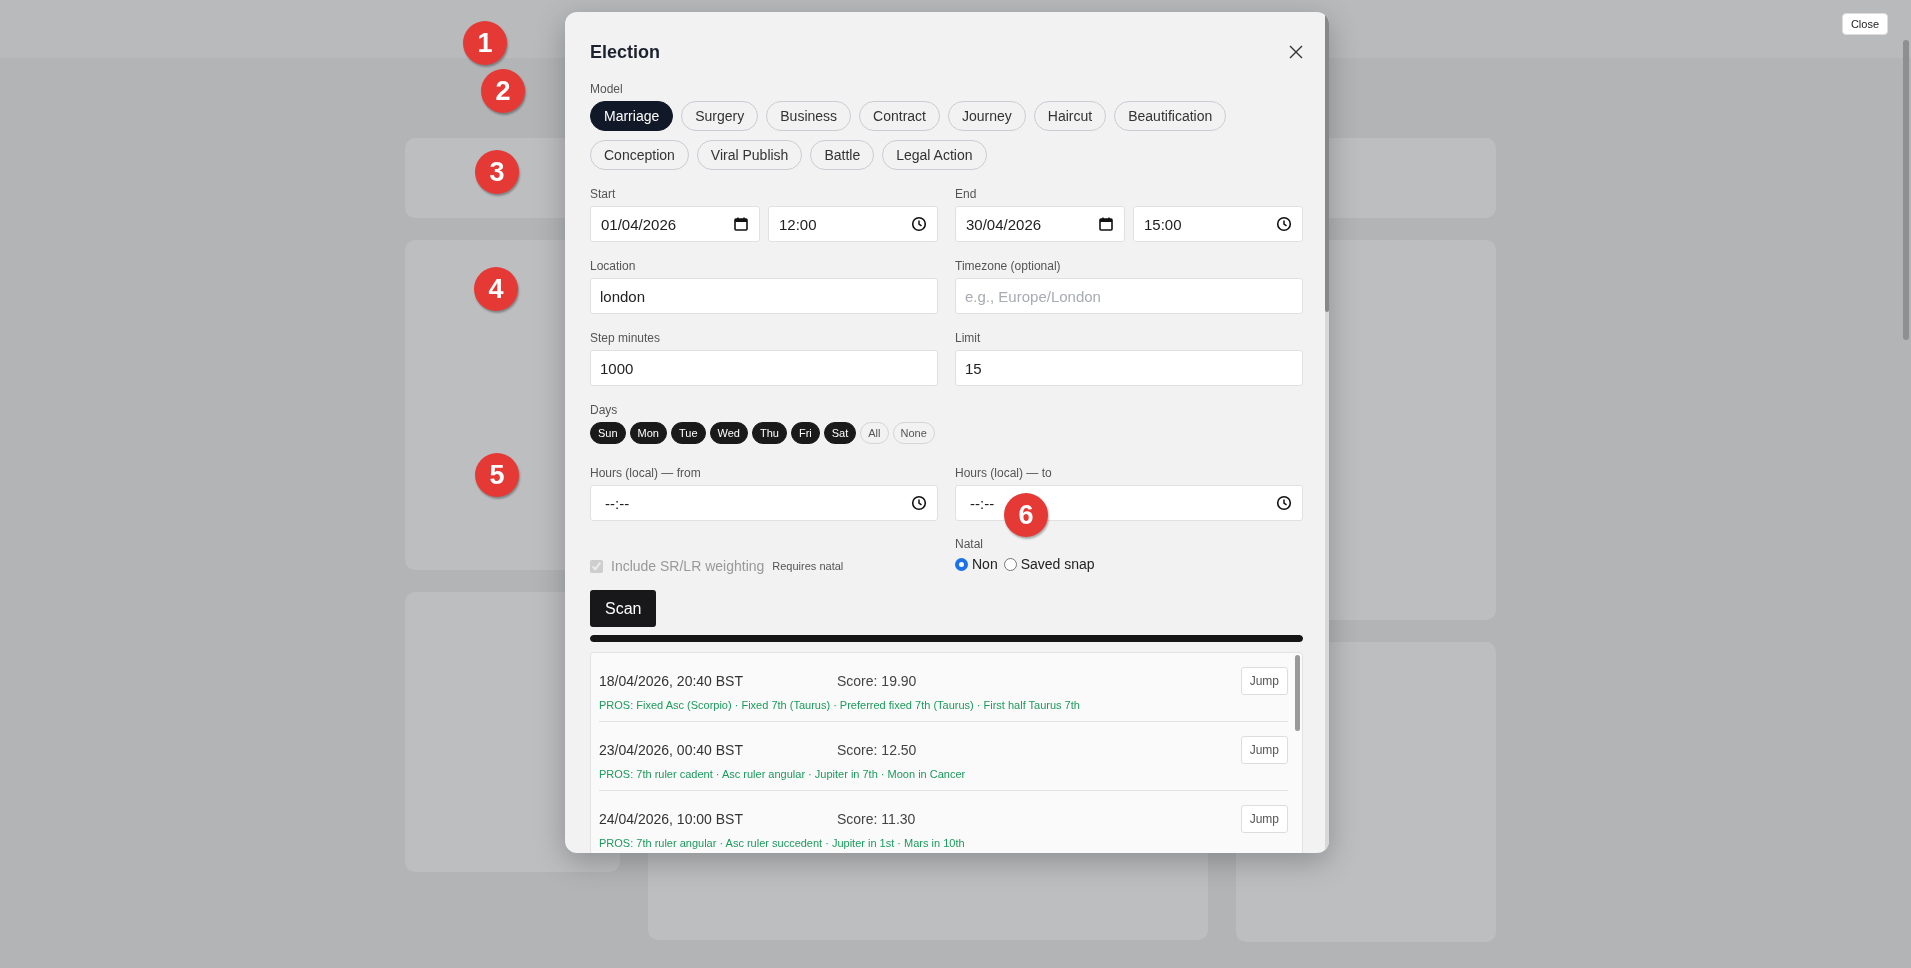  What do you see at coordinates (985, 564) in the screenshot?
I see `radio-label: Non` at bounding box center [985, 564].